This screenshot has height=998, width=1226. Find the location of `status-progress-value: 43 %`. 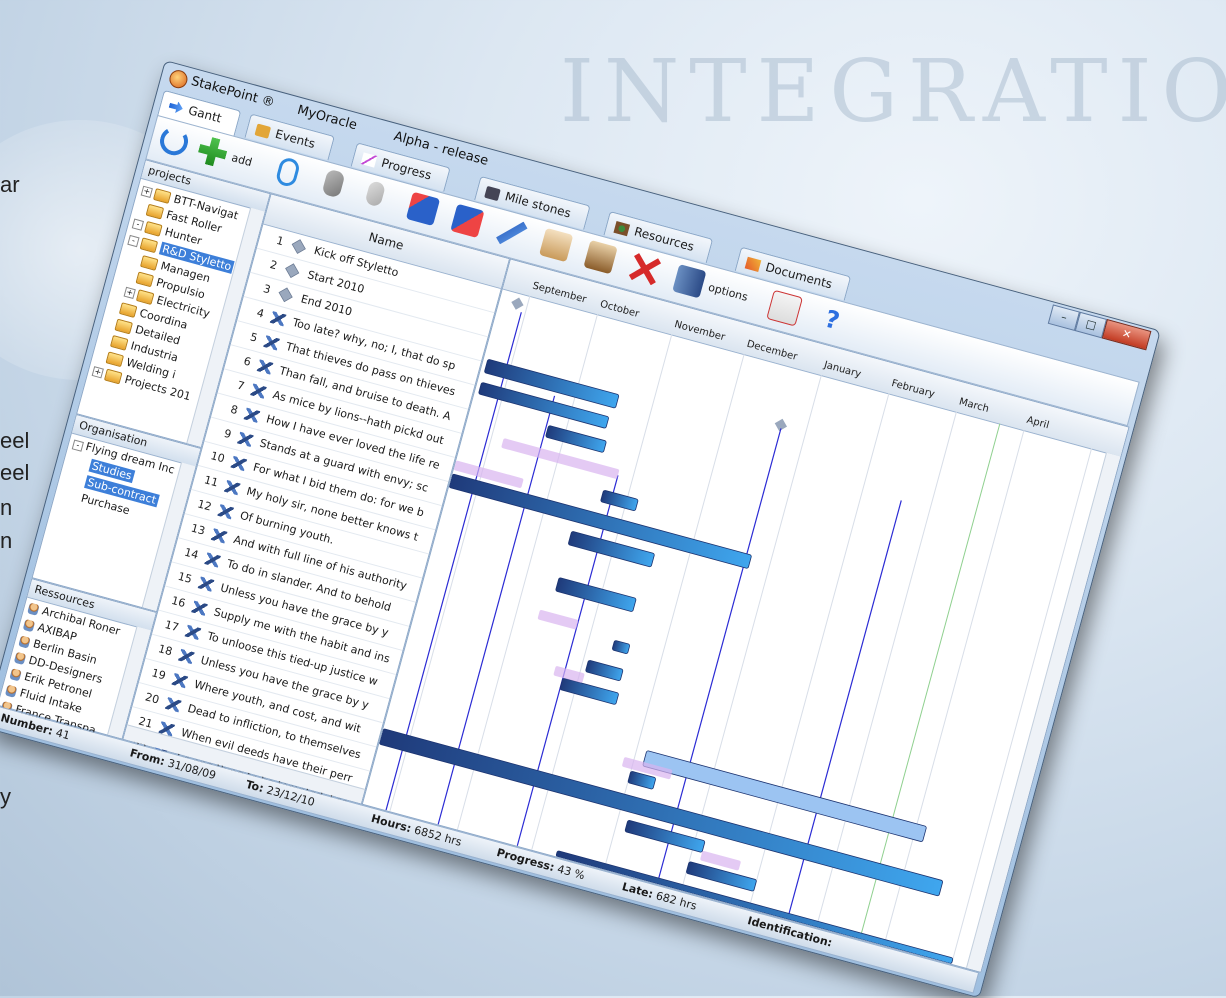

status-progress-value: 43 % is located at coordinates (571, 872).